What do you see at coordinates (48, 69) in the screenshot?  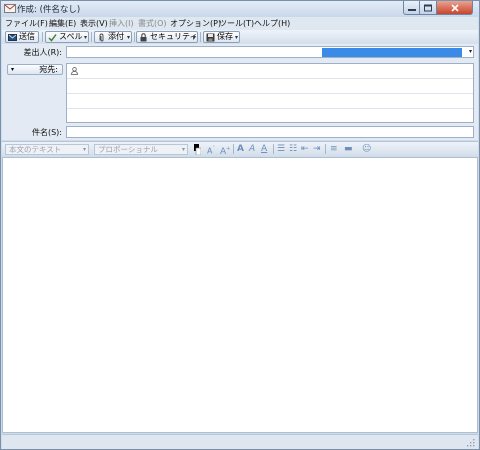 I see `recipient-type-label: 宛先:` at bounding box center [48, 69].